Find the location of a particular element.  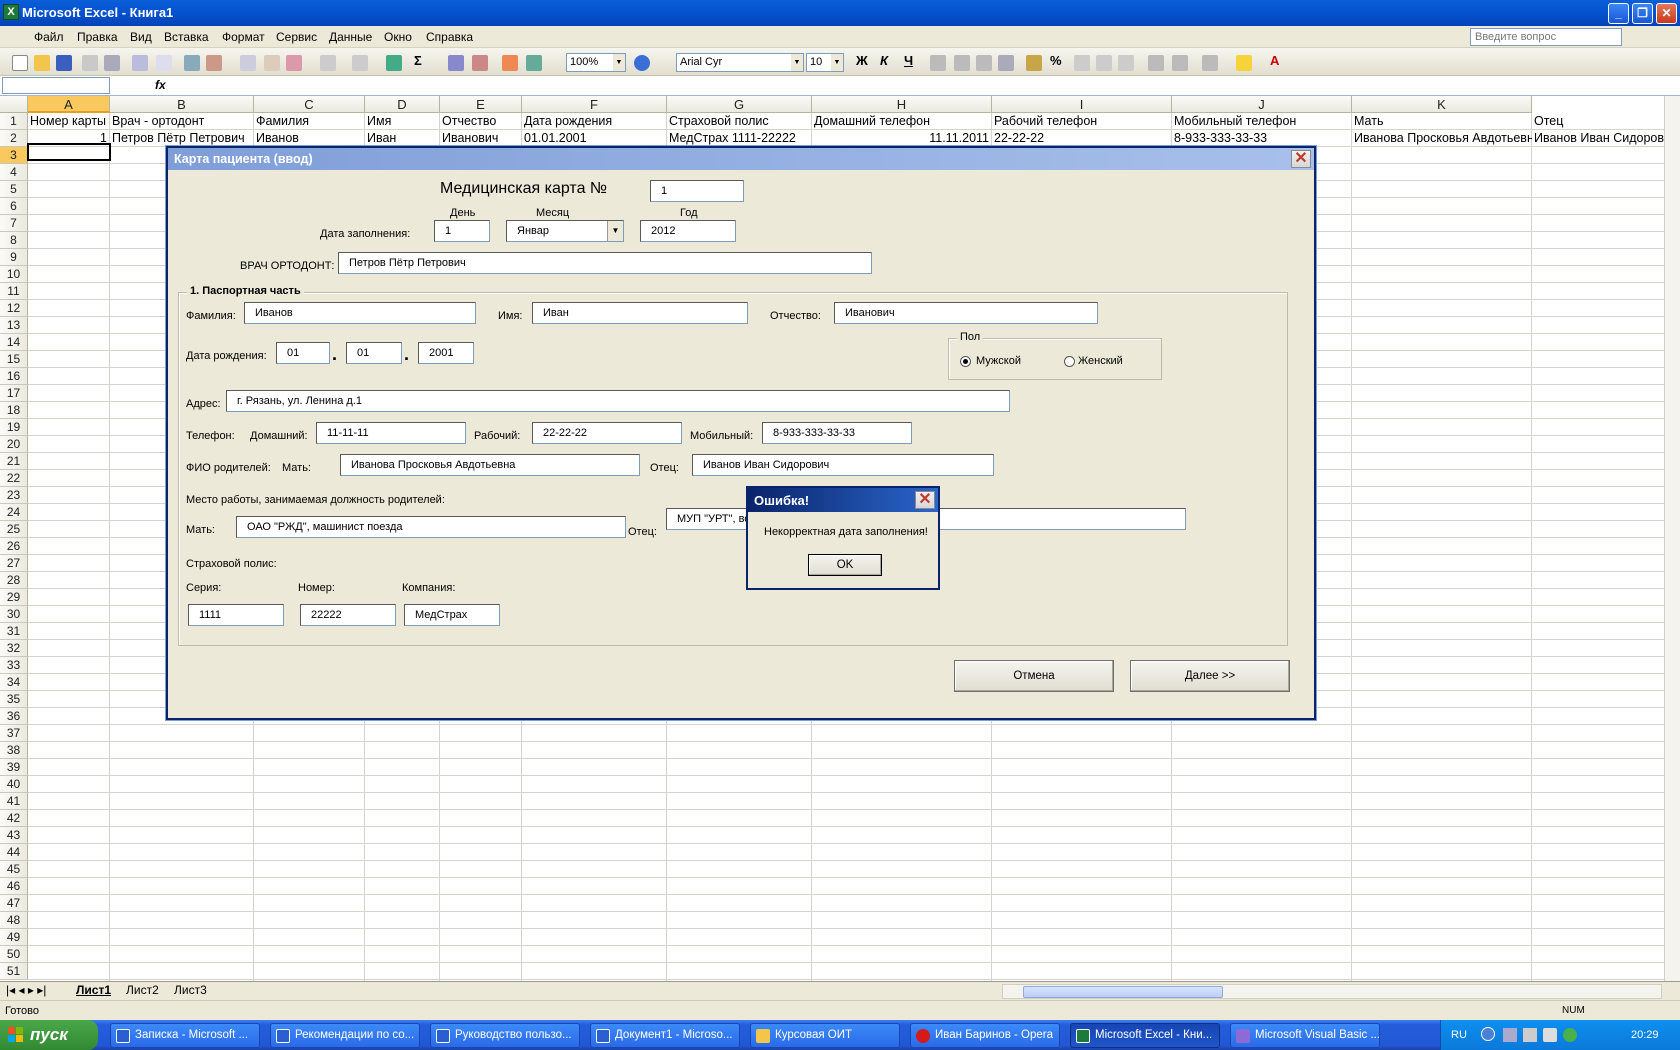

fill-day-input: 1 is located at coordinates (462, 231).